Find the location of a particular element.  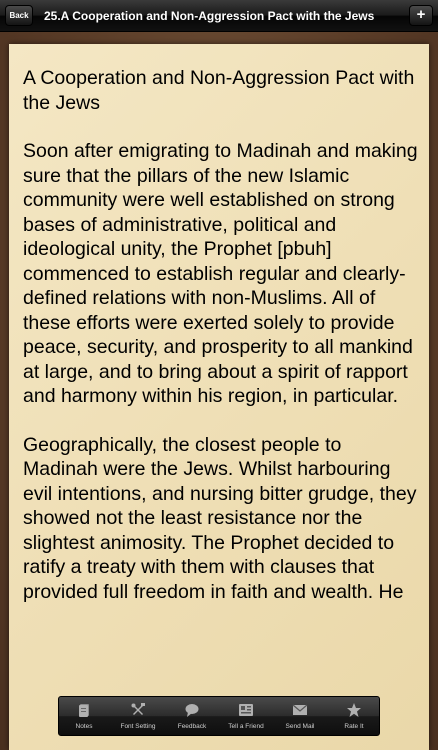

contact-card-icon is located at coordinates (246, 710).